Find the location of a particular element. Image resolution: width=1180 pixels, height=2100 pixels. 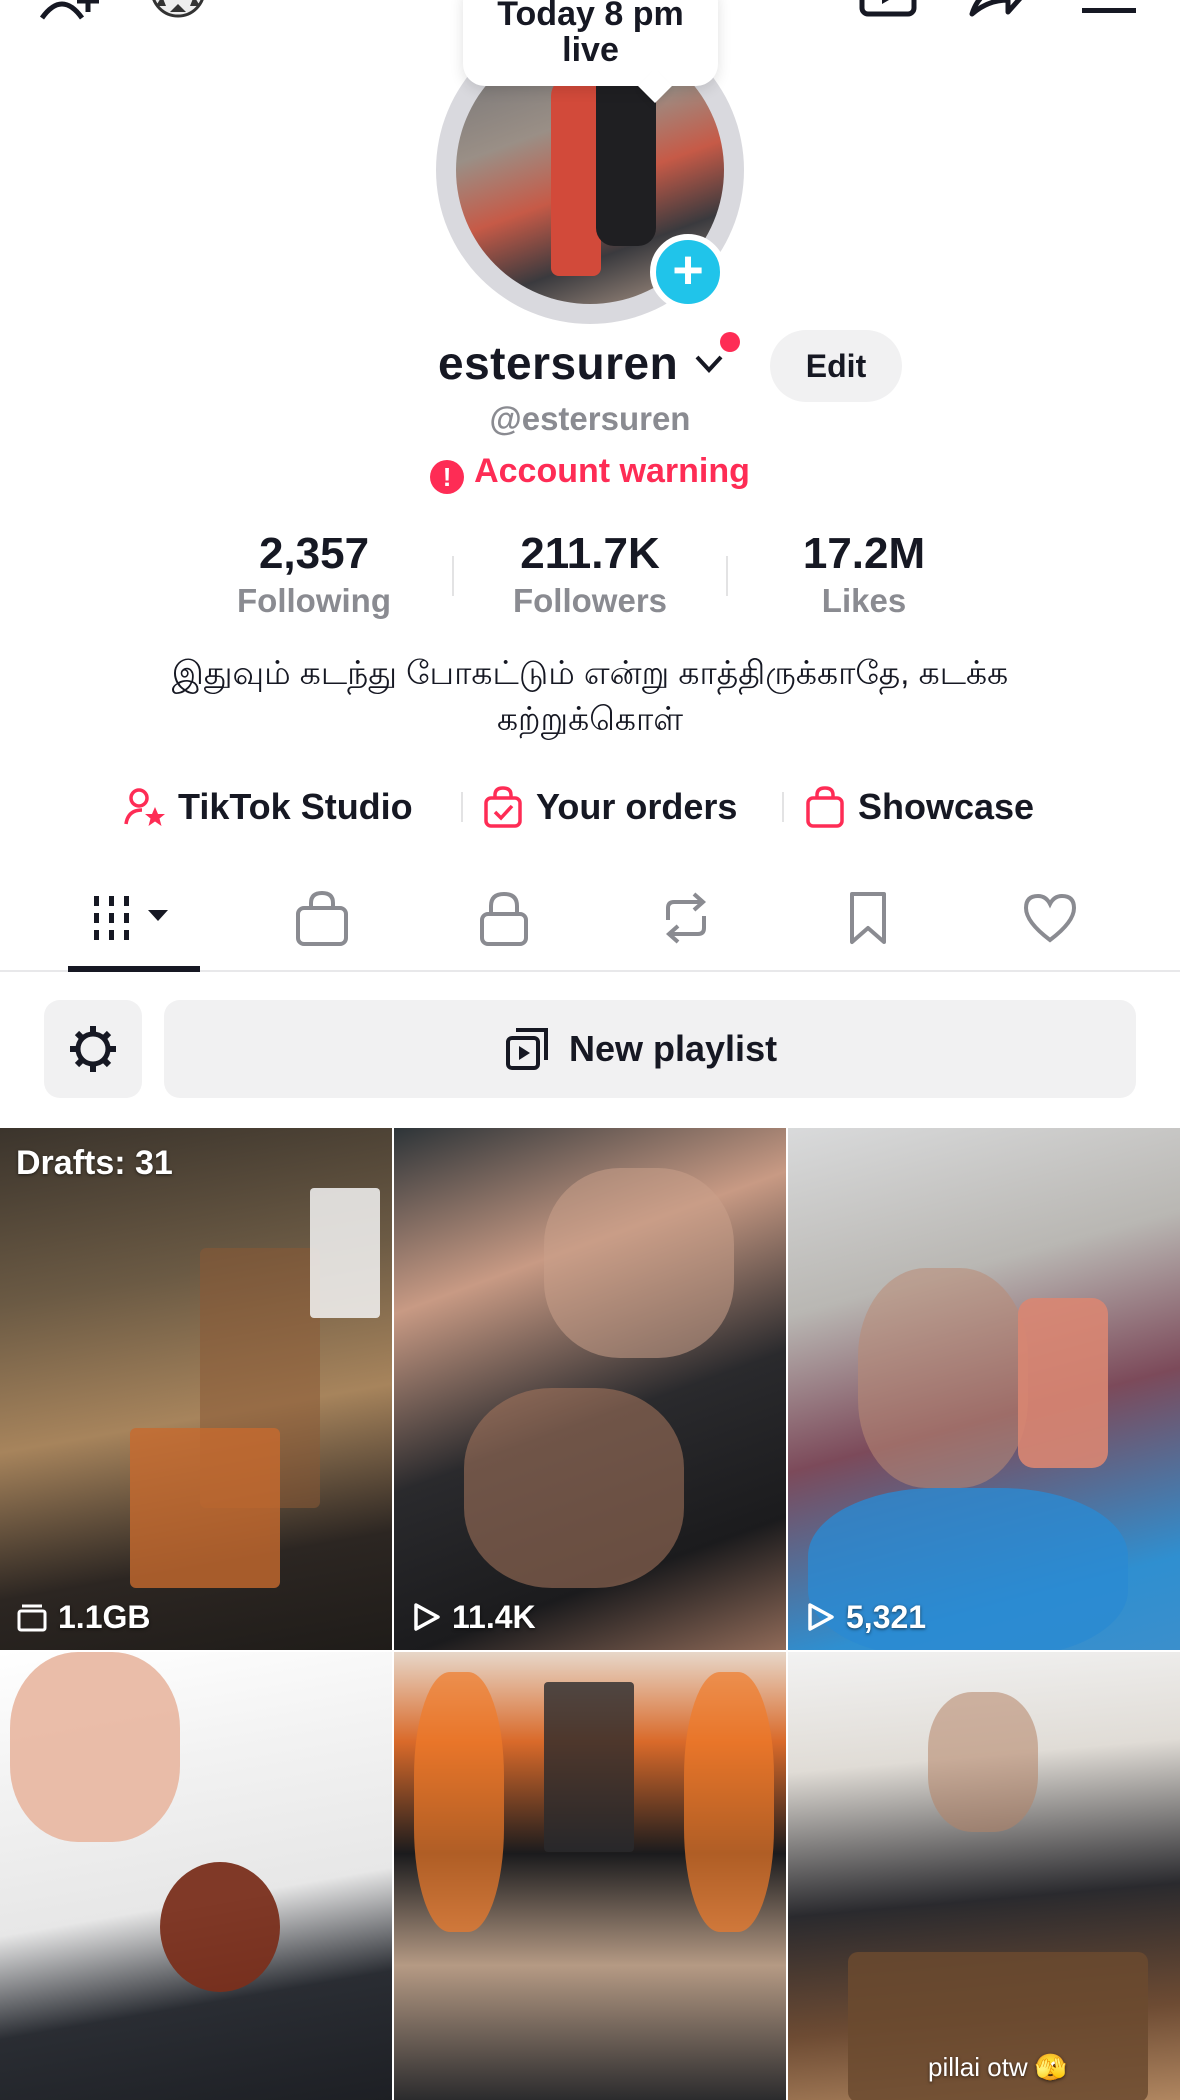

shopping-bag-icon is located at coordinates (825, 807).